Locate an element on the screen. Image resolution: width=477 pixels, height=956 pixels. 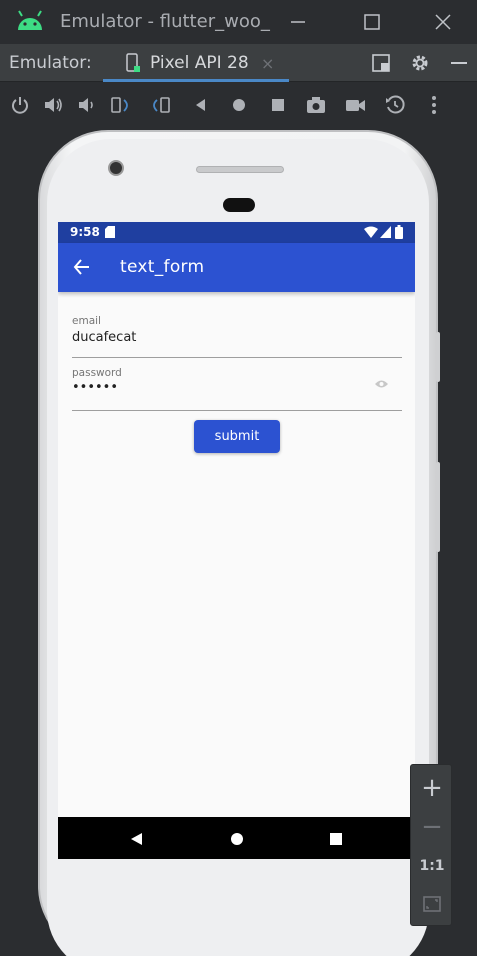
sd-card-icon is located at coordinates (110, 232).